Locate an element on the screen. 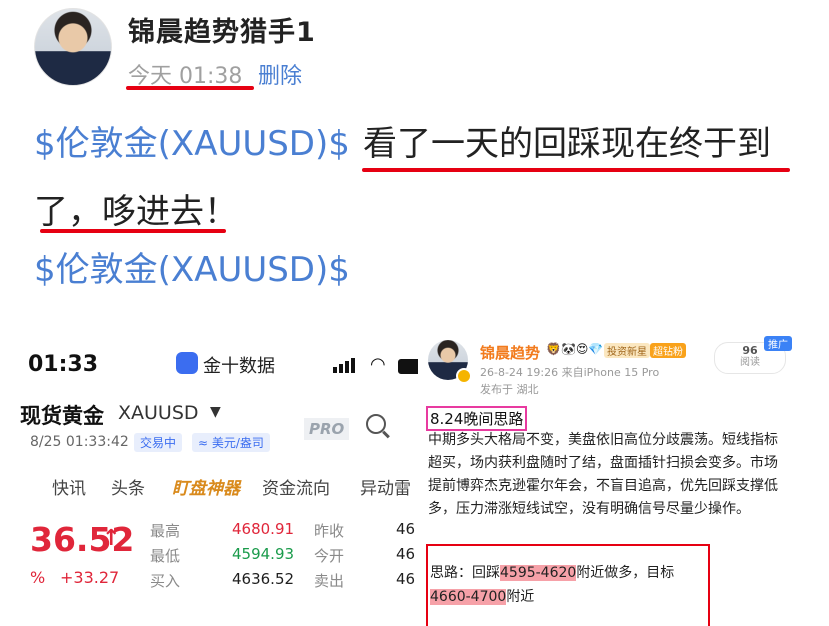 The height and width of the screenshot is (626, 829). target-line: 4660-4700附近 is located at coordinates (482, 596).